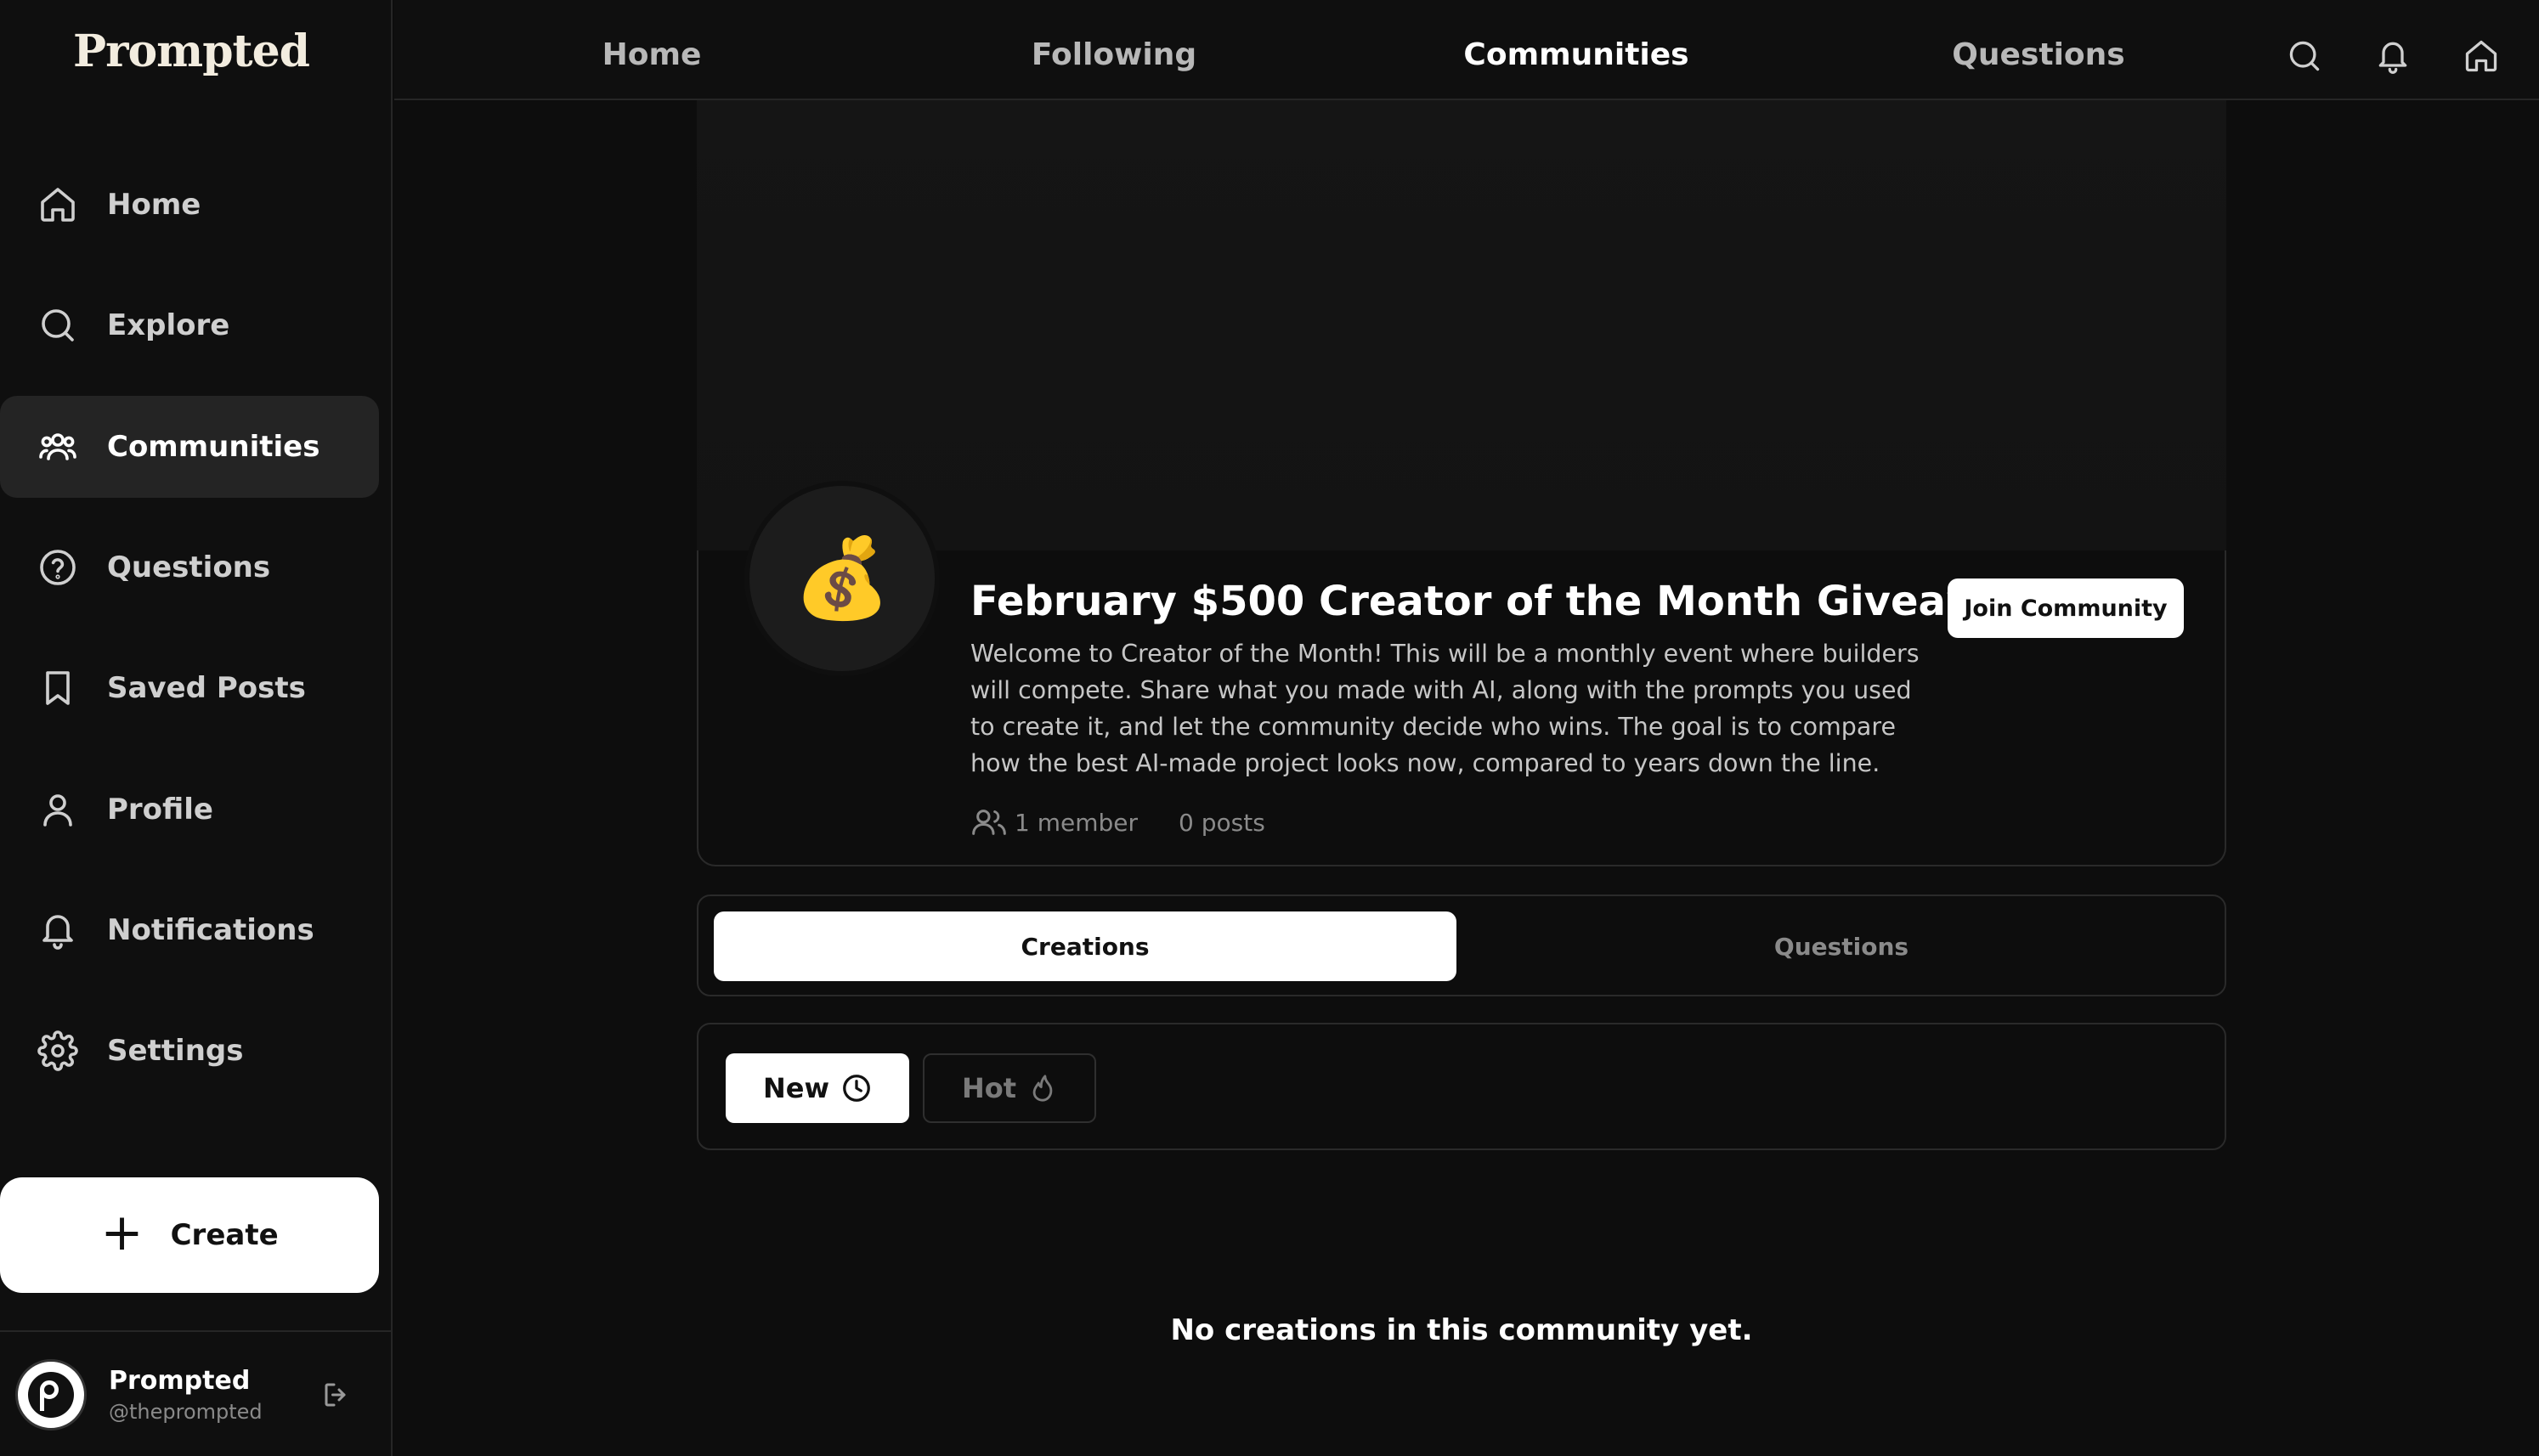 Image resolution: width=2539 pixels, height=1456 pixels. I want to click on sidebar-item-label: Profile, so click(160, 810).